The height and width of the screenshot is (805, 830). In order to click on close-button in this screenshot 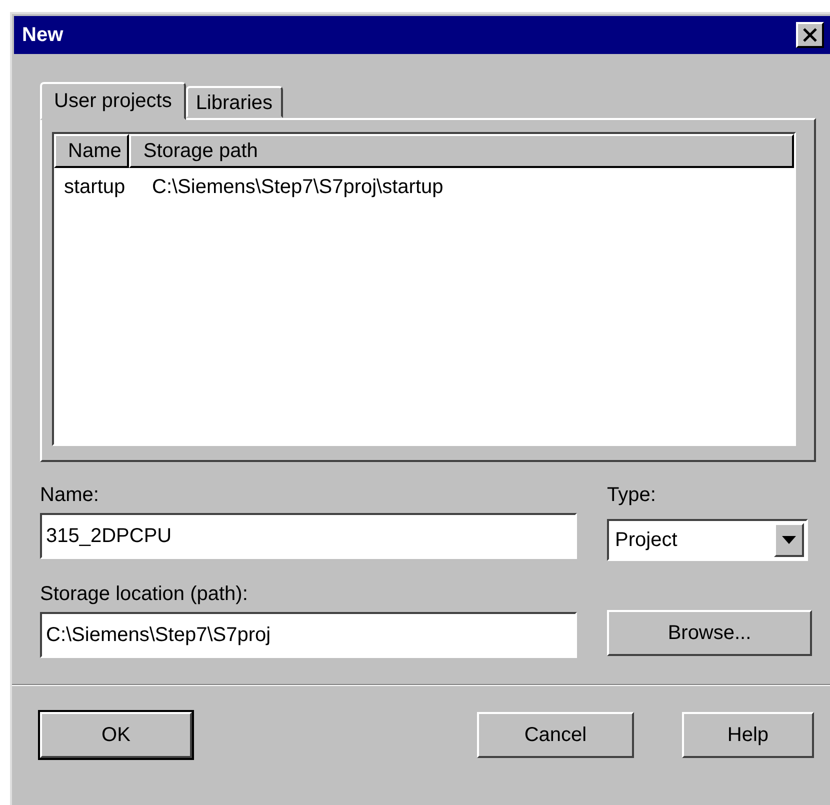, I will do `click(810, 35)`.